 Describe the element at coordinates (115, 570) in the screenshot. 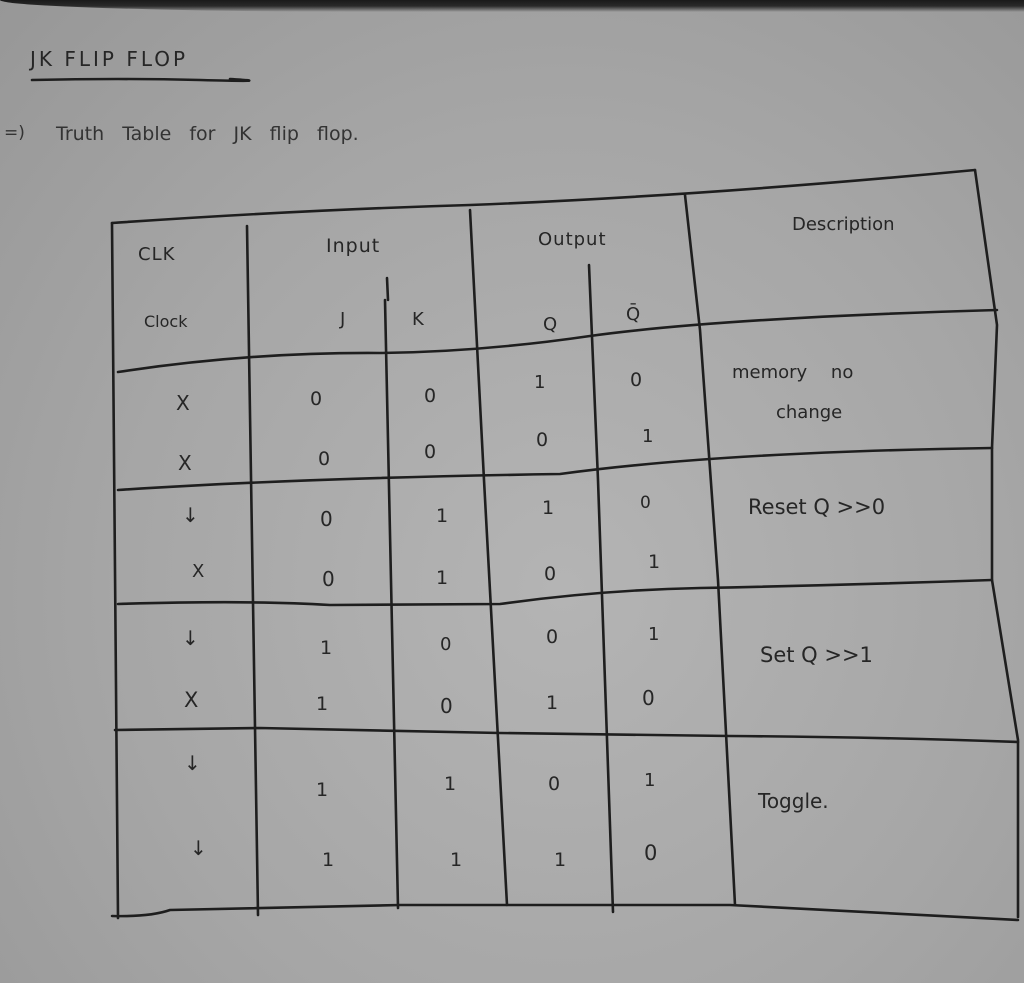

I see `table-left-border` at that location.